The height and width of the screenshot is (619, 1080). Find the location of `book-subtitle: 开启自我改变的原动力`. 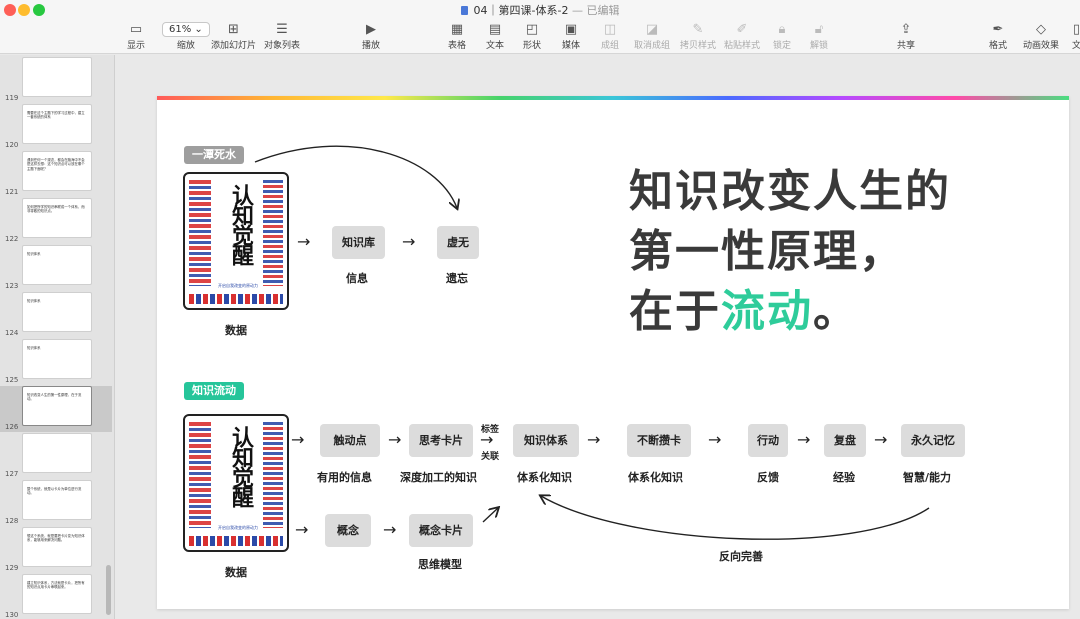

book-subtitle: 开启自我改变的原动力 is located at coordinates (238, 285).